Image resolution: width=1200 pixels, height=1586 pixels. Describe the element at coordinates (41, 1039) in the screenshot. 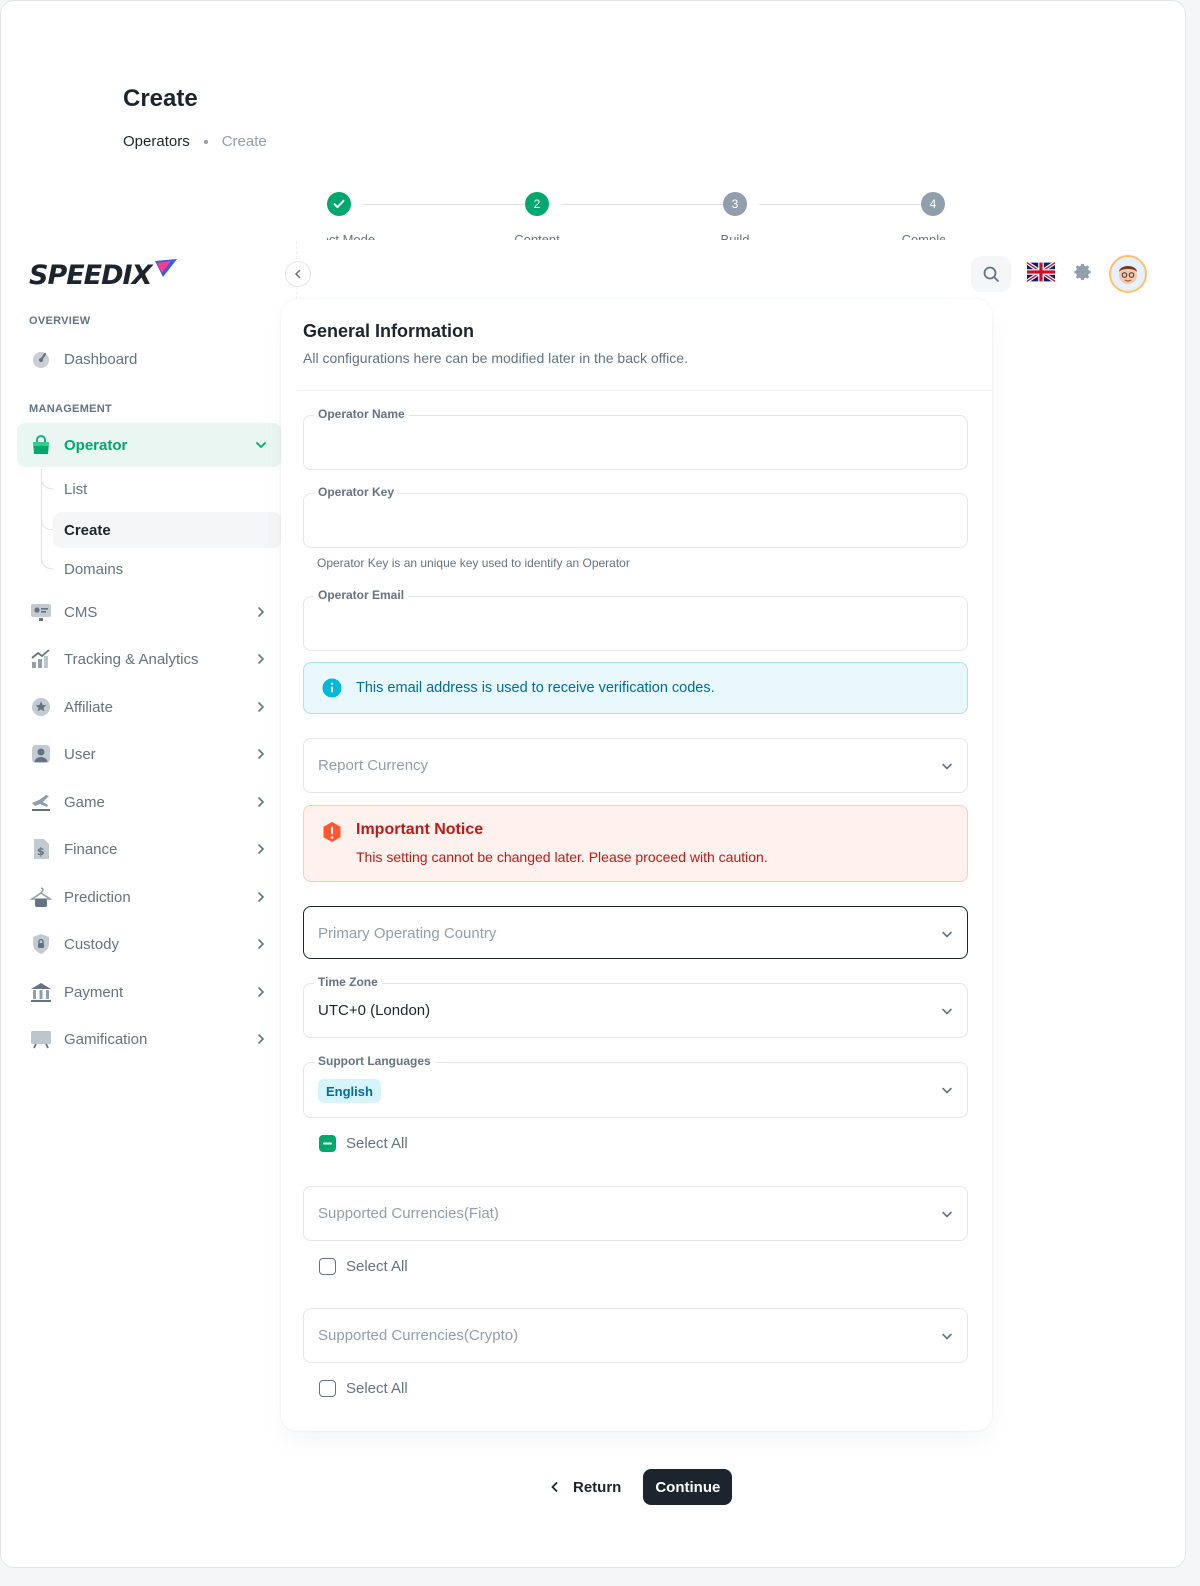

I see `presentation-board-icon` at that location.